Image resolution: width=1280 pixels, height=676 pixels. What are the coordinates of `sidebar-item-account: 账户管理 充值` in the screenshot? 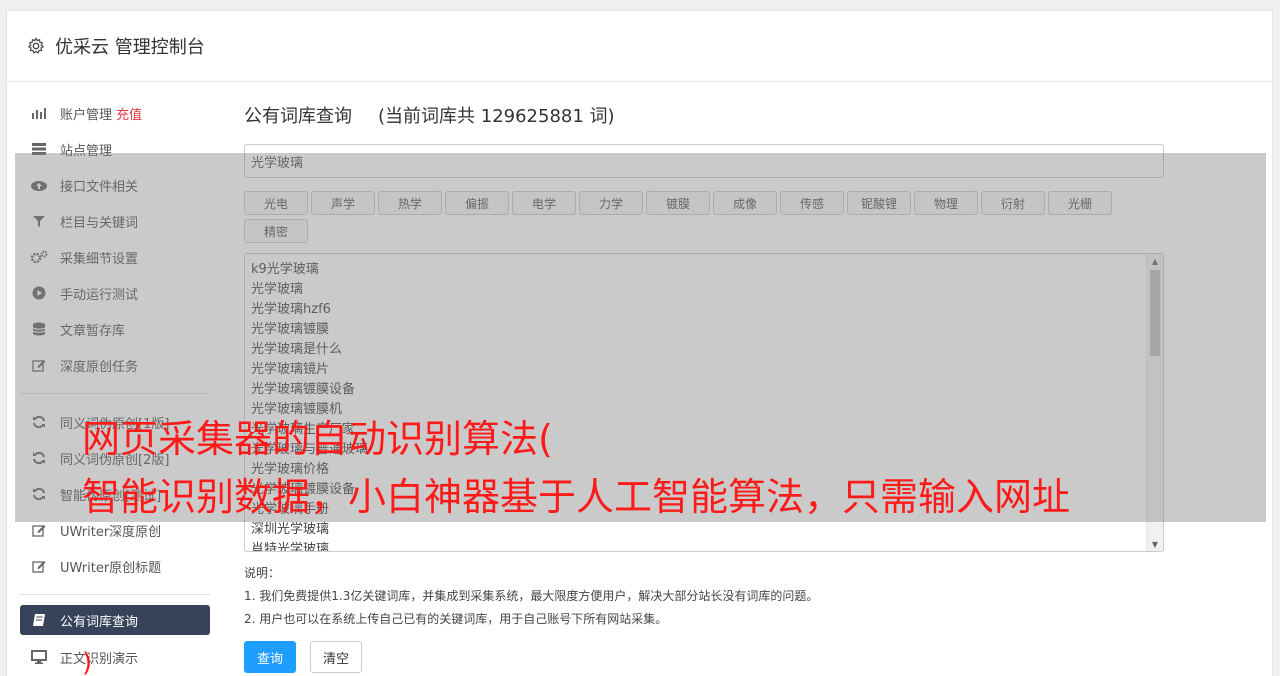 It's located at (115, 113).